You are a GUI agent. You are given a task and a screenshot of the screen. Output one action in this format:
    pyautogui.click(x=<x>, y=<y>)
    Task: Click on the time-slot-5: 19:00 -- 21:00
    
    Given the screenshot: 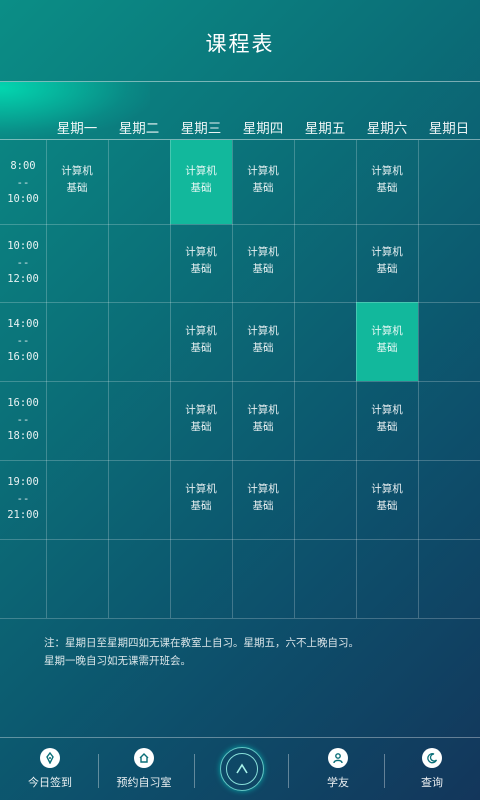 What is the action you would take?
    pyautogui.click(x=23, y=498)
    